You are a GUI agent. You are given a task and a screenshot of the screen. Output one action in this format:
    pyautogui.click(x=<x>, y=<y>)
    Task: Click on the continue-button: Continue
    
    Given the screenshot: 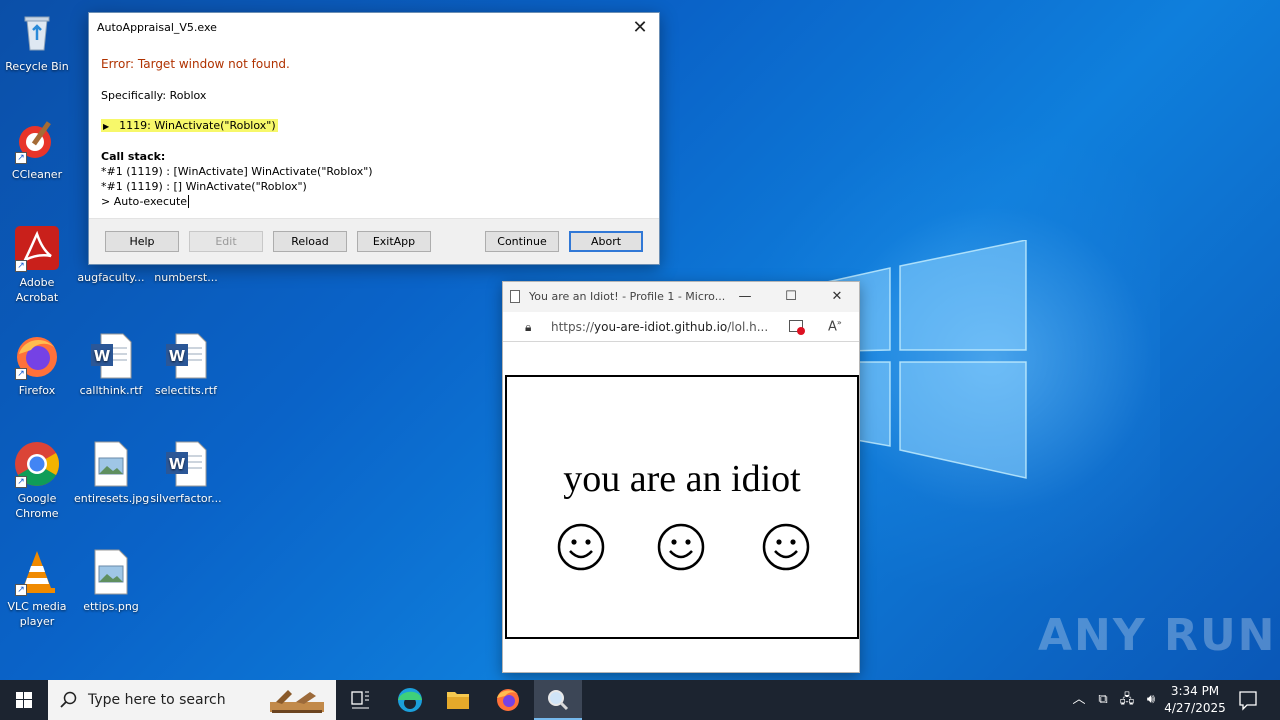 What is the action you would take?
    pyautogui.click(x=522, y=241)
    